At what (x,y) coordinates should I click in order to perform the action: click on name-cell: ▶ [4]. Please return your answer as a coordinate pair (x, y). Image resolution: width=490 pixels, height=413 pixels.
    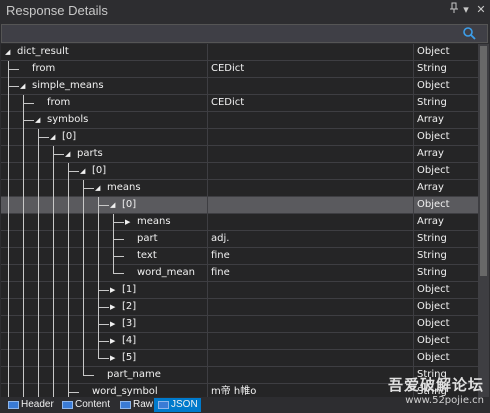
    Looking at the image, I should click on (104, 341).